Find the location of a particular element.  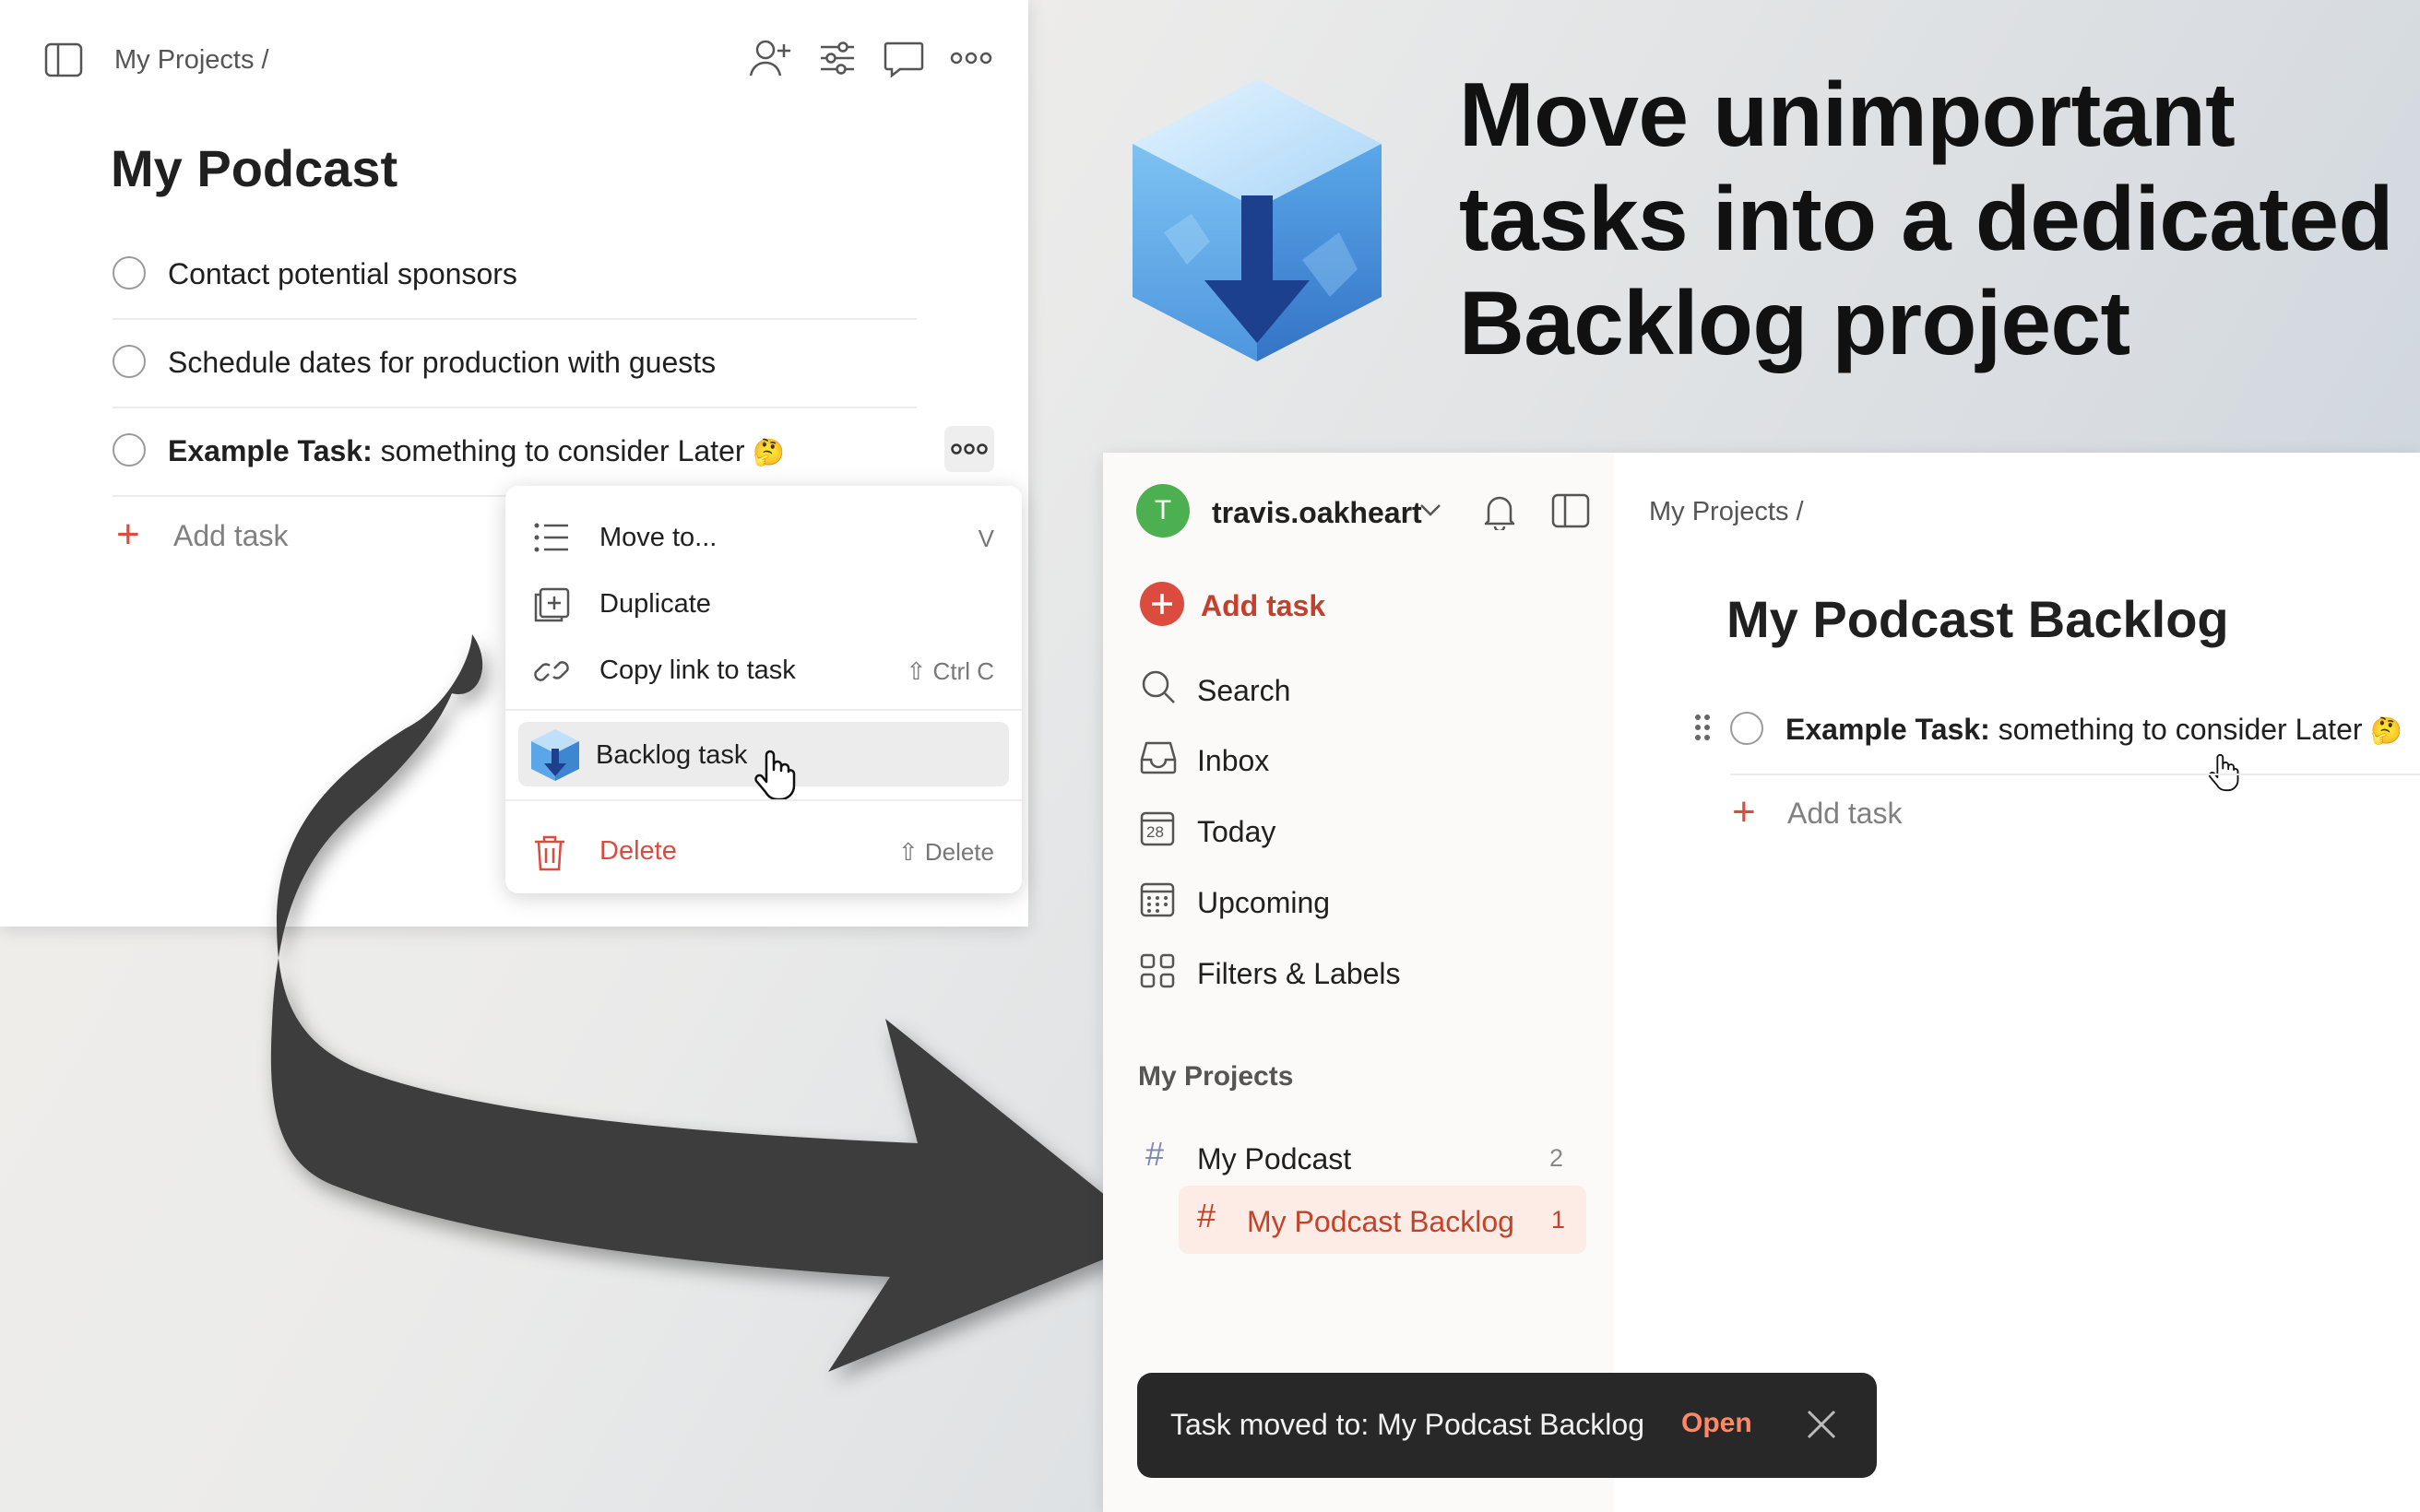

today-date-badge: 28 is located at coordinates (1155, 832).